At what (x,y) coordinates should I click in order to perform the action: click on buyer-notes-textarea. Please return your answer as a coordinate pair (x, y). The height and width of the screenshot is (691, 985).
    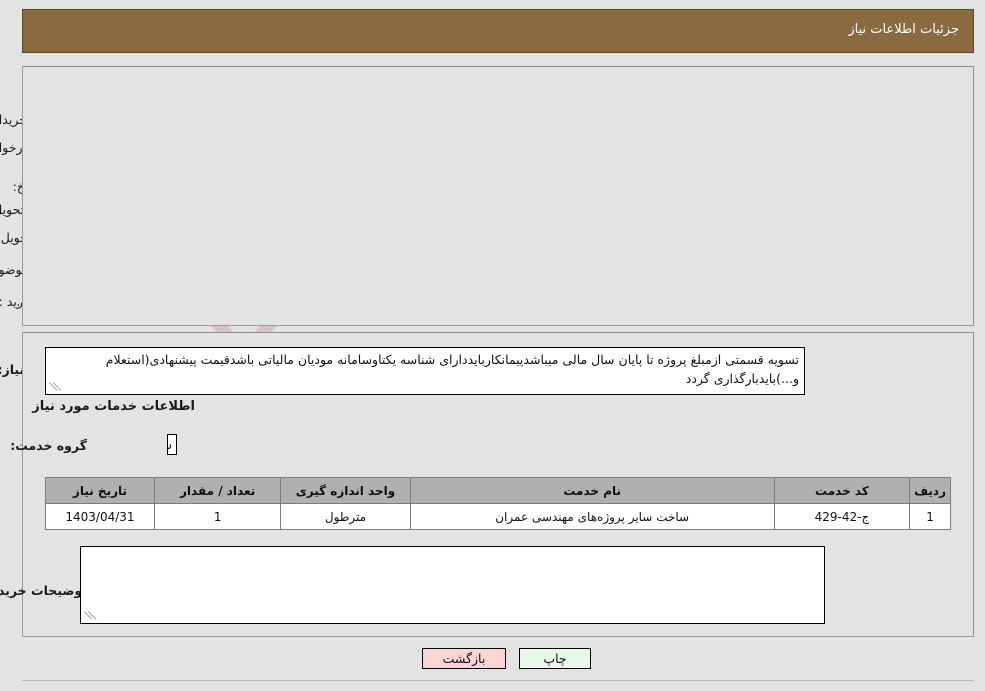
    Looking at the image, I should click on (452, 585).